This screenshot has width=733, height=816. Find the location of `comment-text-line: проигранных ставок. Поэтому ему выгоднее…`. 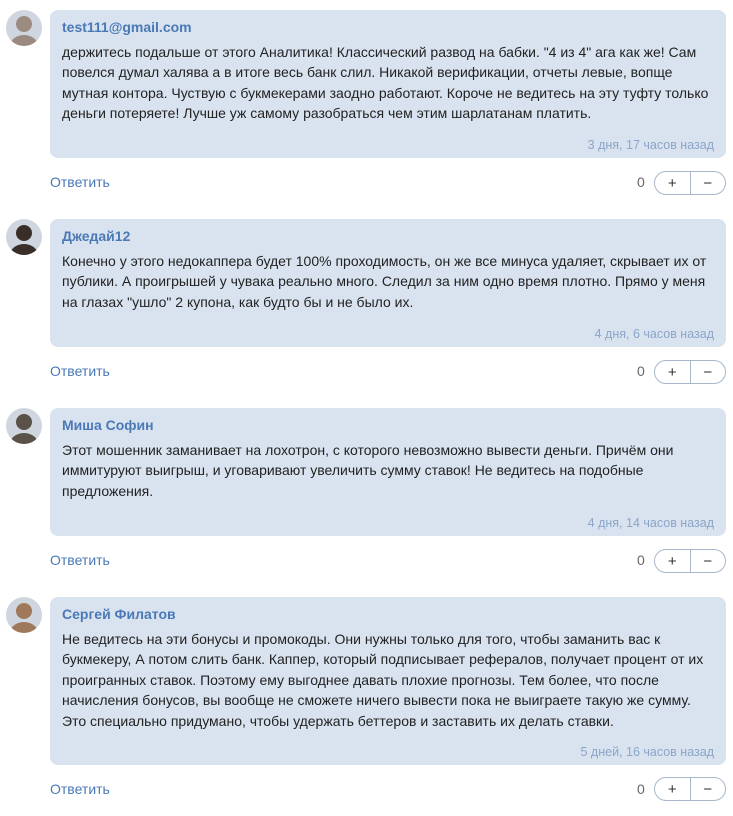

comment-text-line: проигранных ставок. Поэтому ему выгоднее… is located at coordinates (360, 679).